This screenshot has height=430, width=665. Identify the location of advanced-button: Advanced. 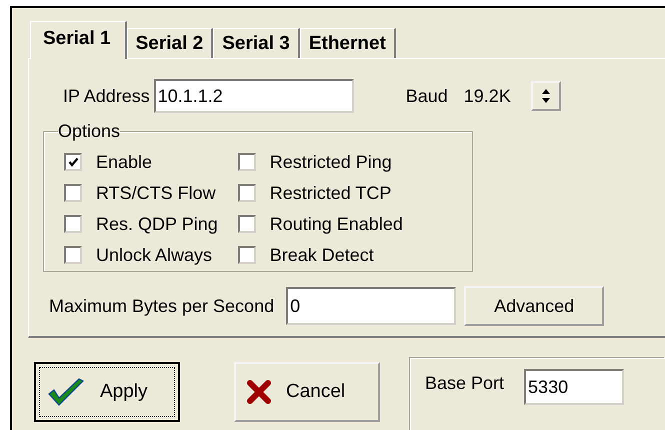
(534, 306).